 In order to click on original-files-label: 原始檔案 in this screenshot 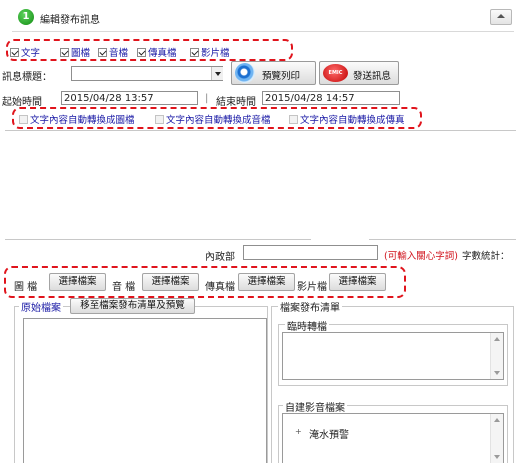, I will do `click(41, 306)`.